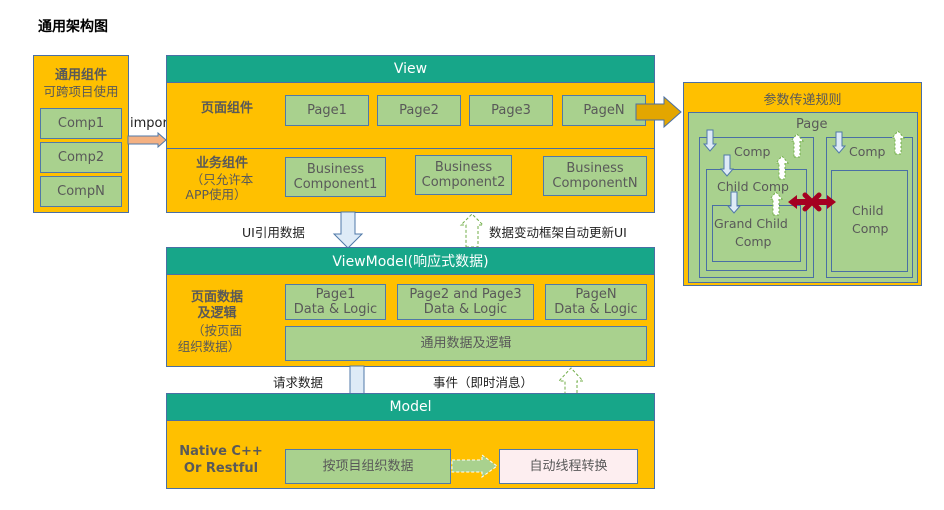 The height and width of the screenshot is (510, 944). Describe the element at coordinates (335, 184) in the screenshot. I see `business-component1-line2: Component1` at that location.